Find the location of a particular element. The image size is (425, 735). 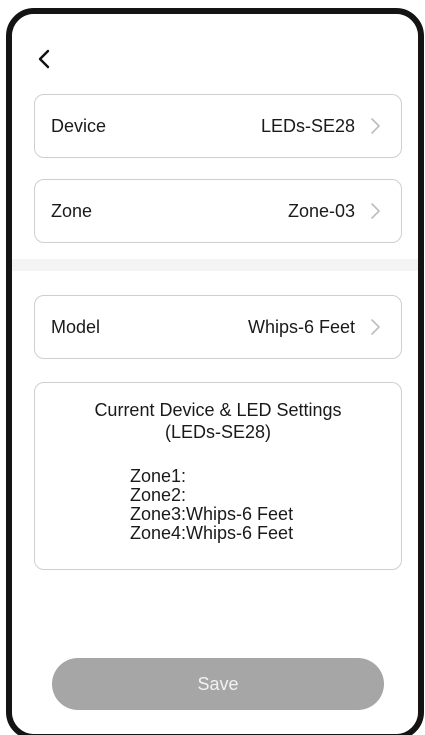

back-button is located at coordinates (50, 59).